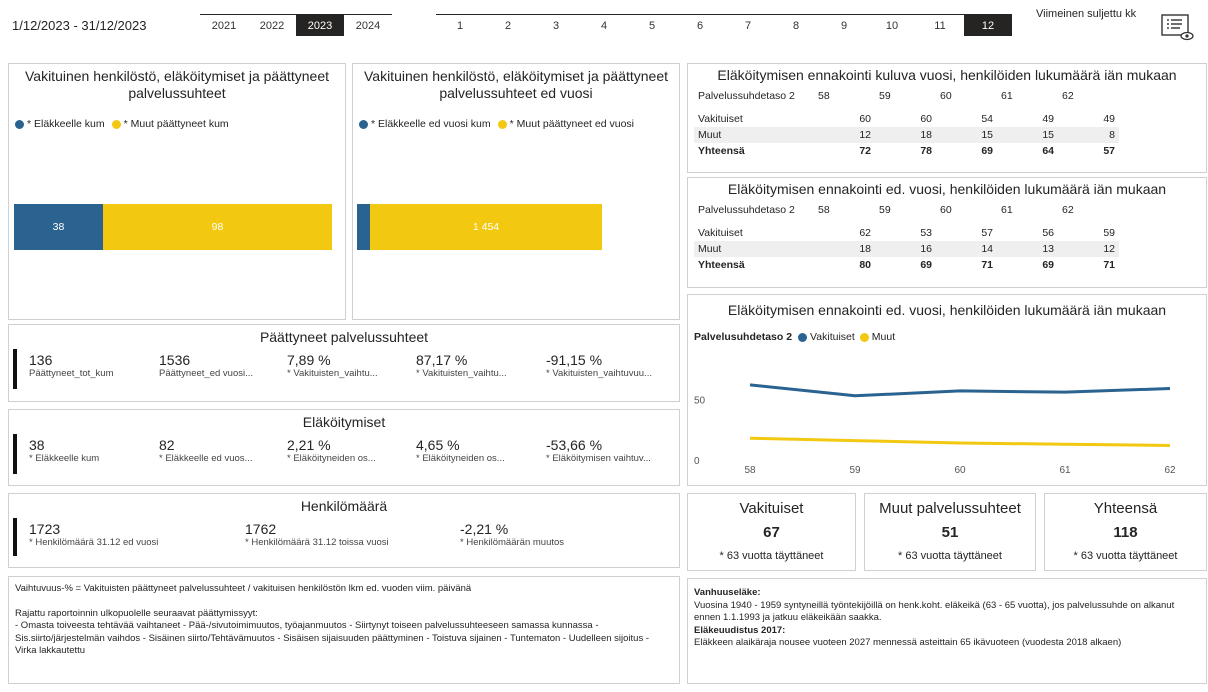 The width and height of the screenshot is (1208, 692). What do you see at coordinates (224, 25) in the screenshot?
I see `year-2021: 2021` at bounding box center [224, 25].